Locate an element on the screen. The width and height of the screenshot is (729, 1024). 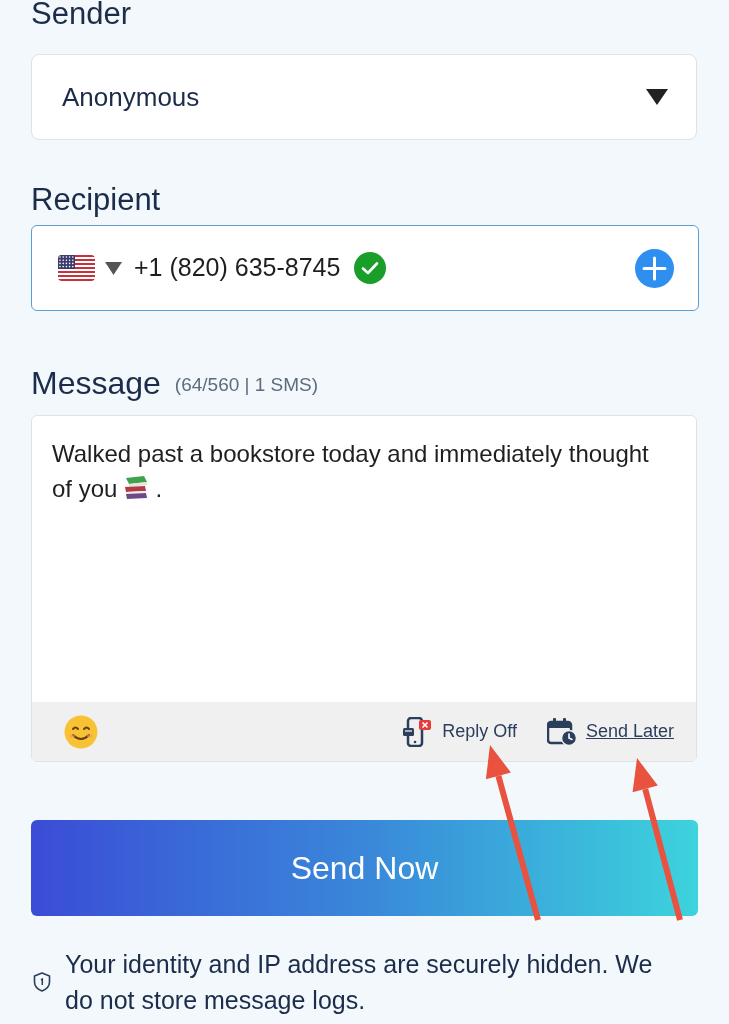
field-label: Message is located at coordinates (96, 383).